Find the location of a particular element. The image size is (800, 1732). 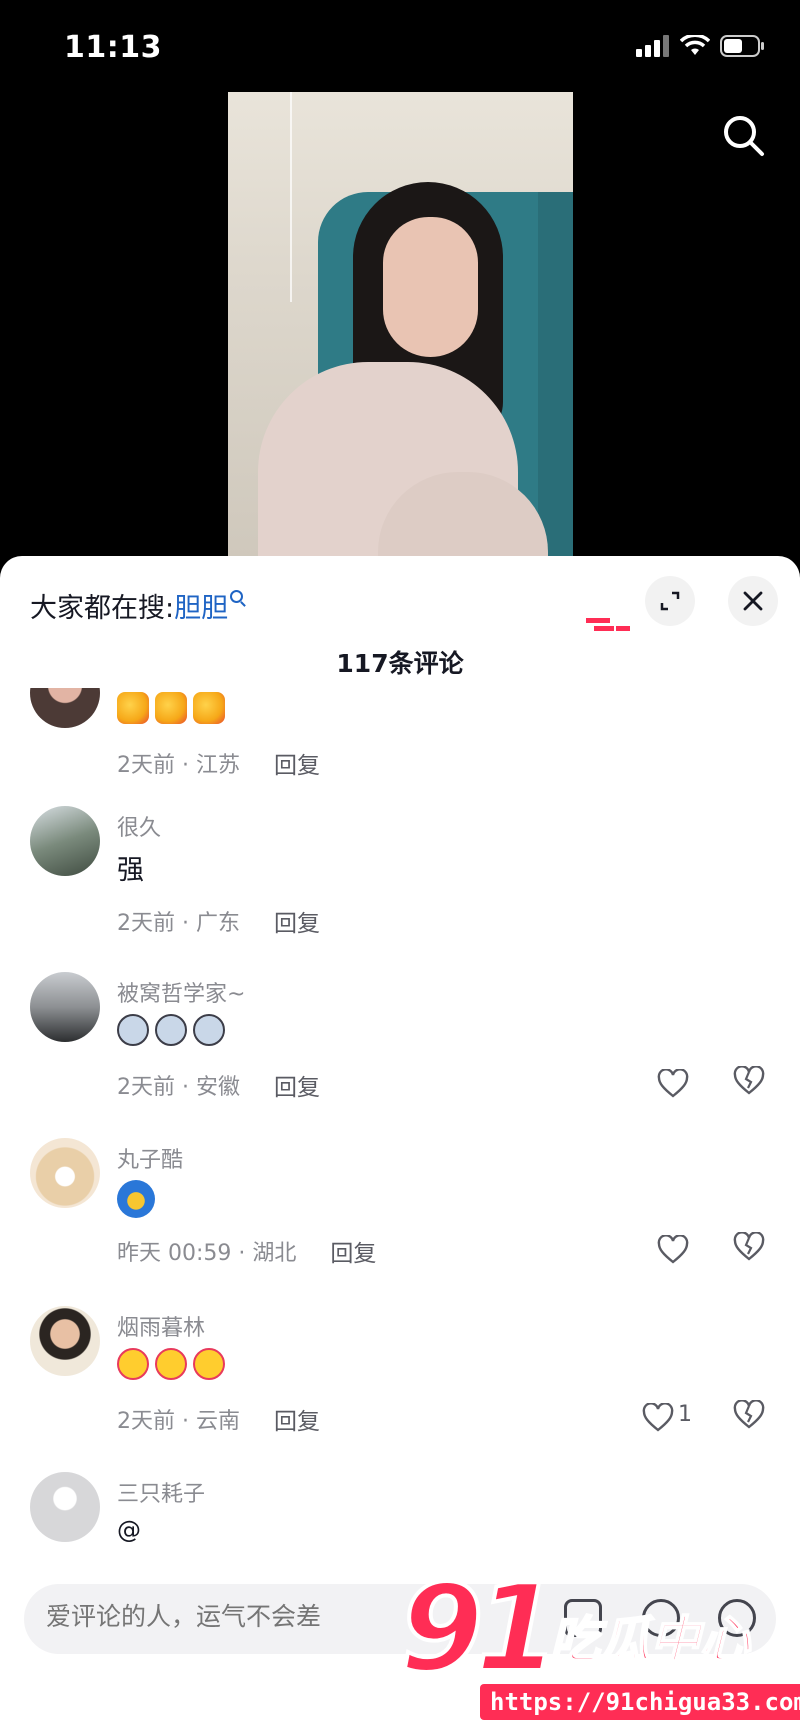

comment-time-location: 2天前 · 广东 is located at coordinates (178, 923).